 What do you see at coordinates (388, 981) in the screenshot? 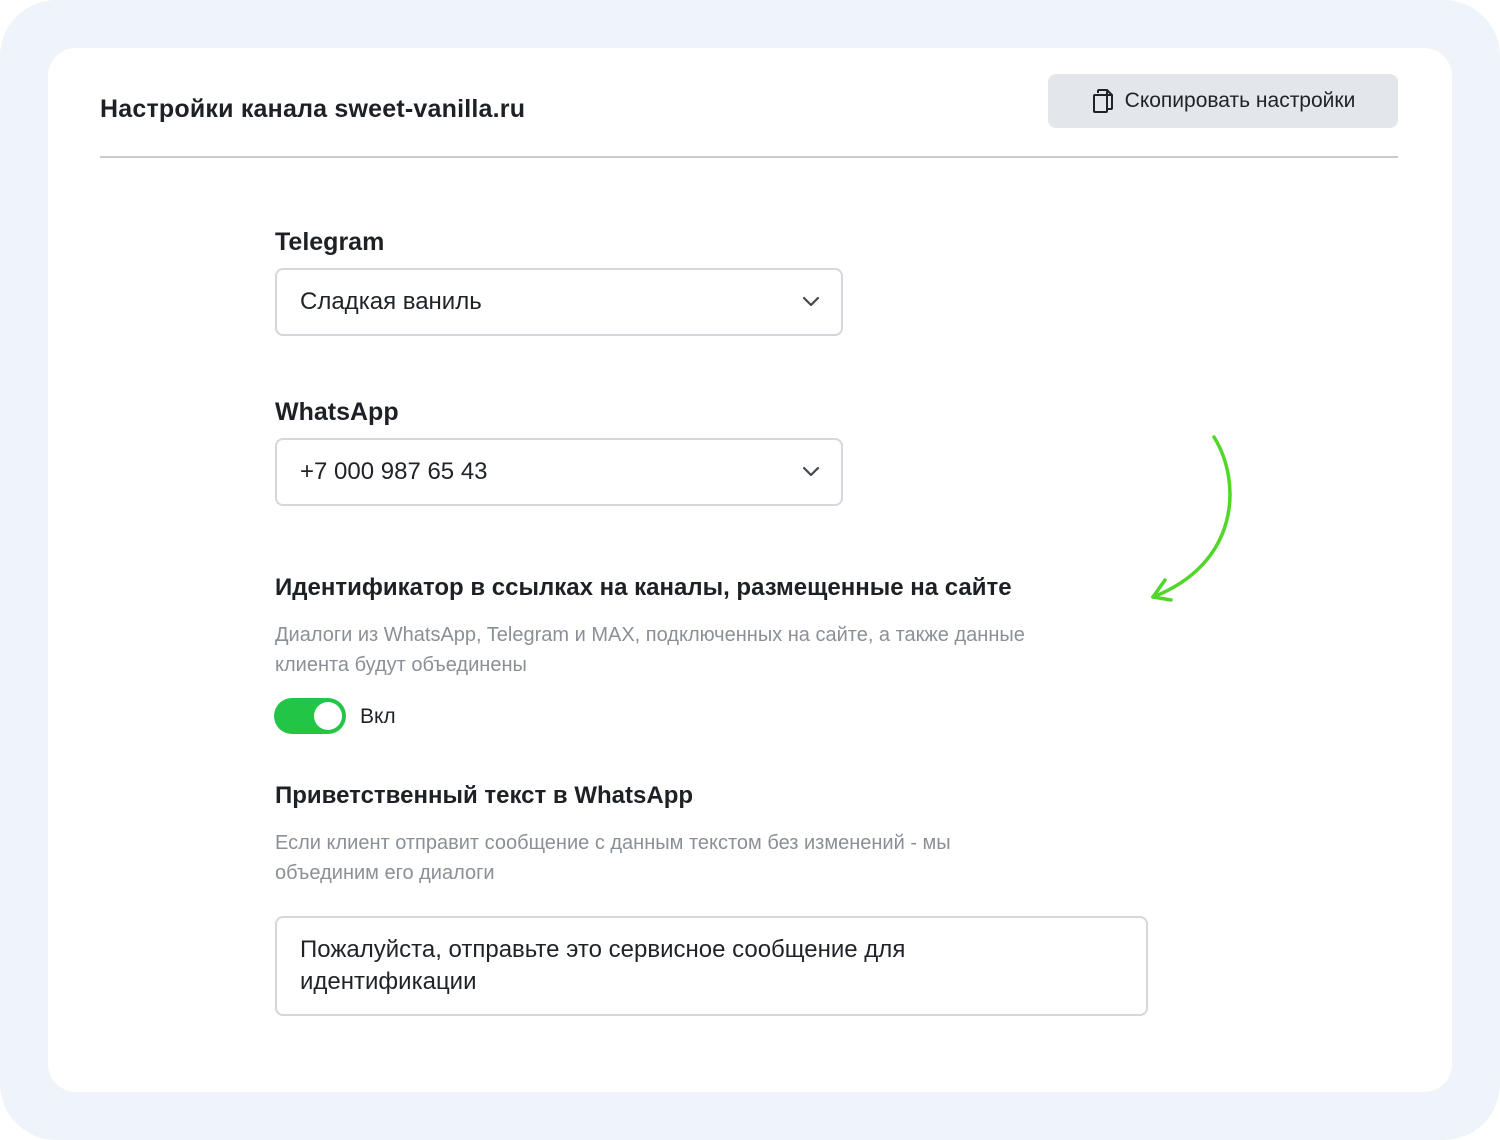
I see `greeting-text-line2: идентификации` at bounding box center [388, 981].